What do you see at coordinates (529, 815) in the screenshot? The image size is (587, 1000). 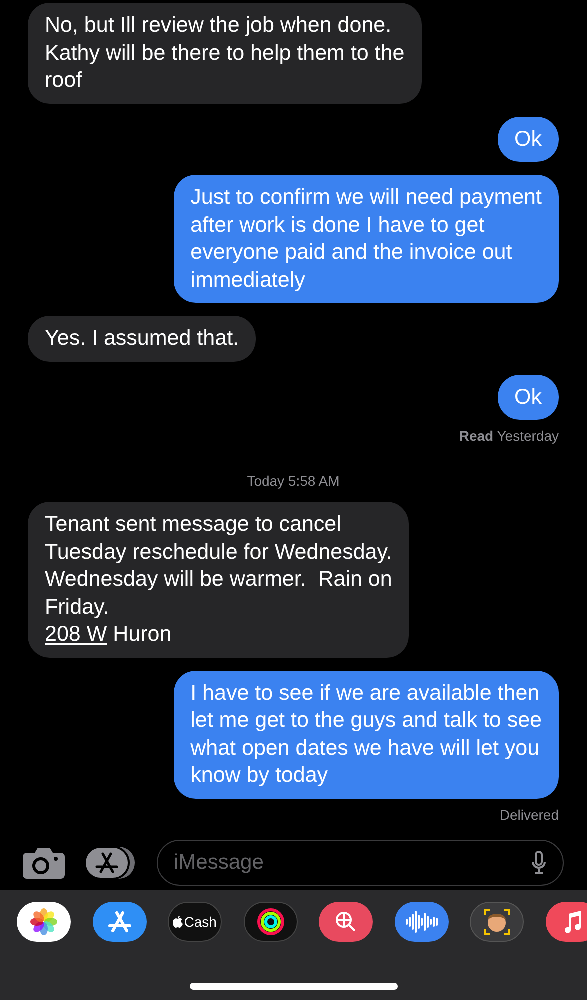 I see `message-status: Delivered` at bounding box center [529, 815].